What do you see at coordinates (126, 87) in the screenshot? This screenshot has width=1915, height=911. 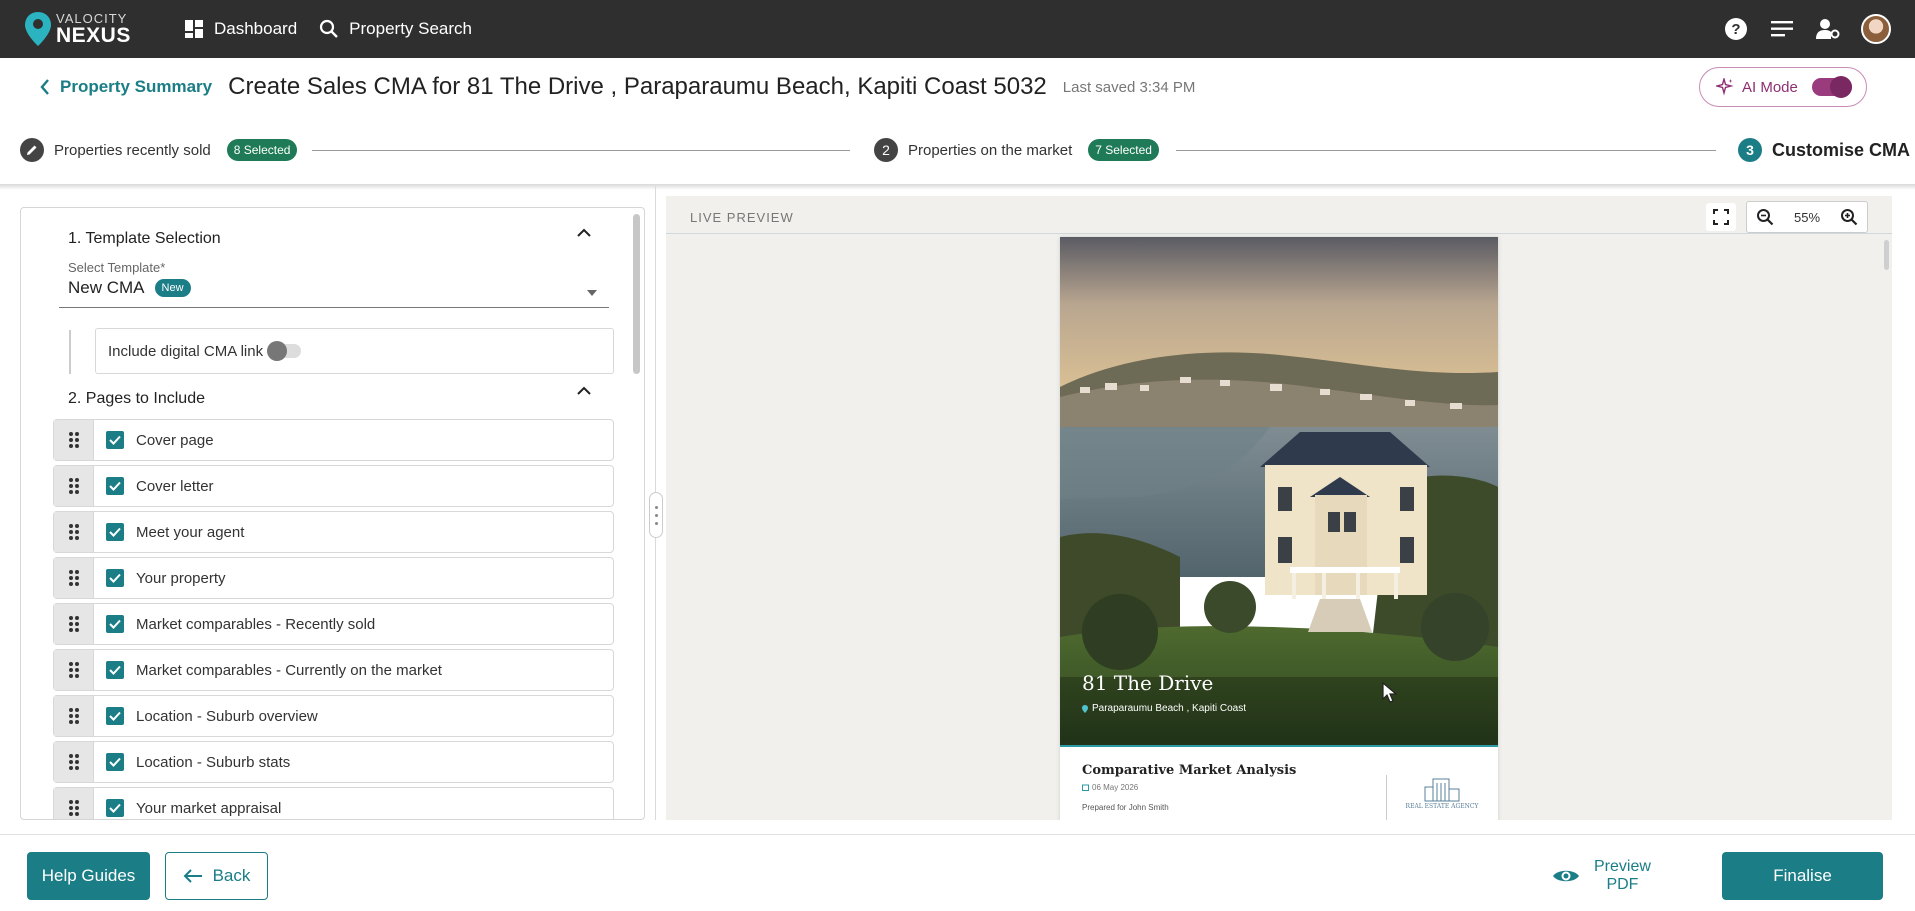 I see `property-summary-back-link: Property Summary` at bounding box center [126, 87].